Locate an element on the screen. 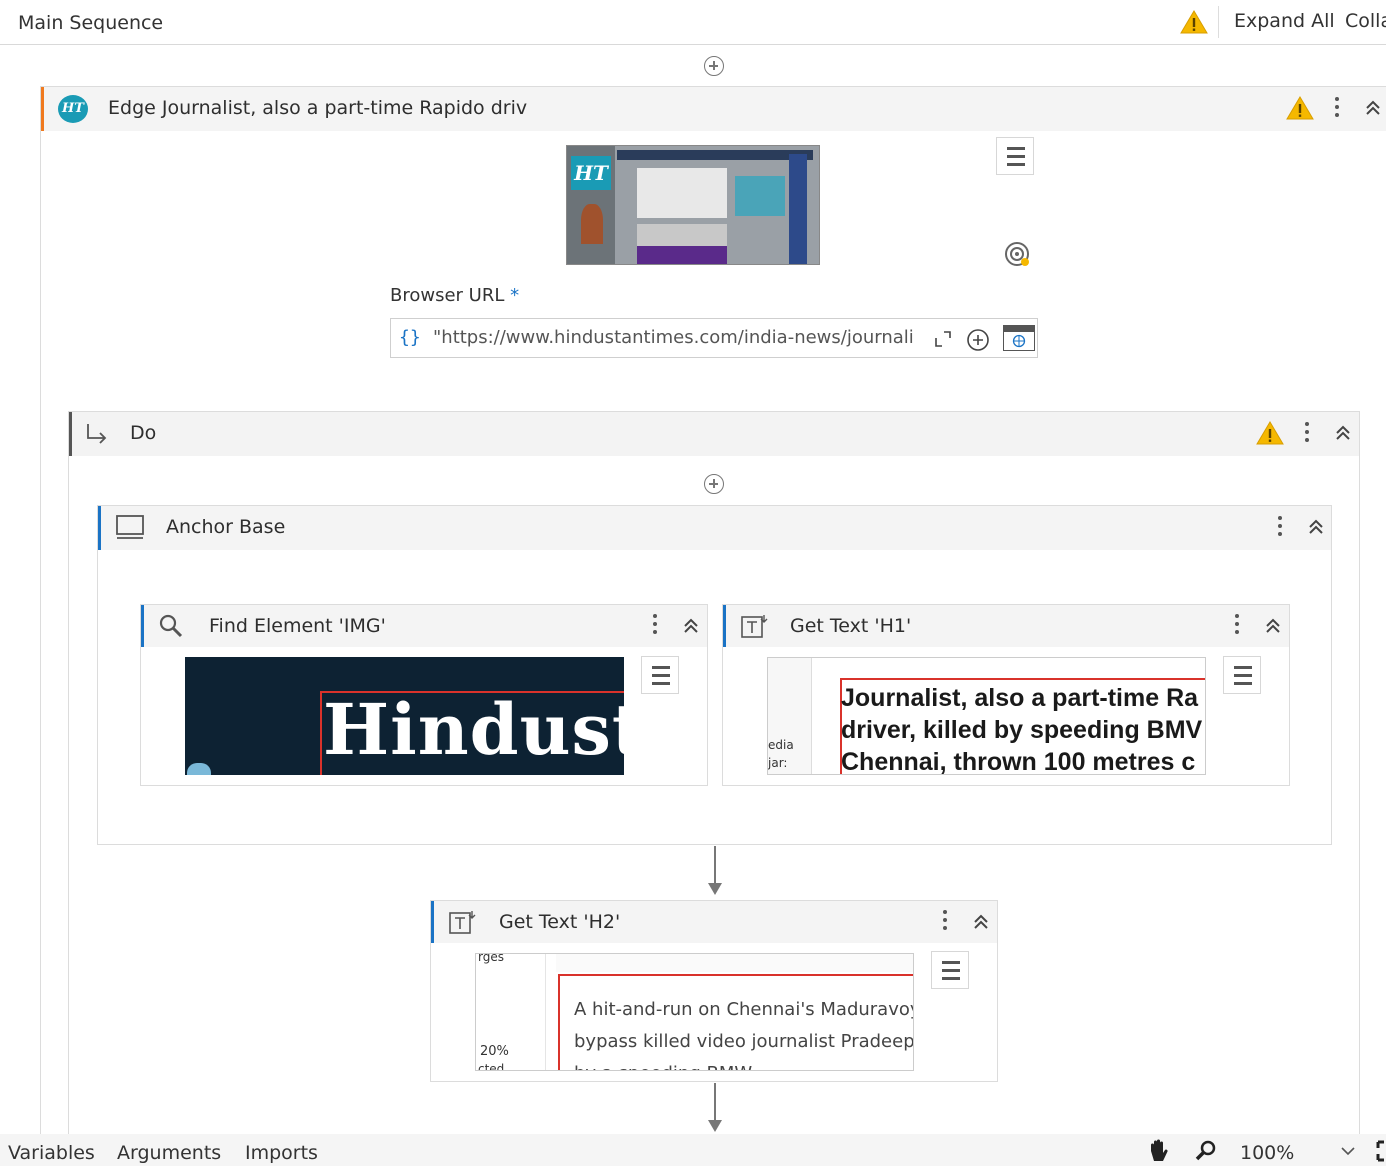 The width and height of the screenshot is (1386, 1166). get-text-h1-title: Get Text 'H1' is located at coordinates (851, 626).